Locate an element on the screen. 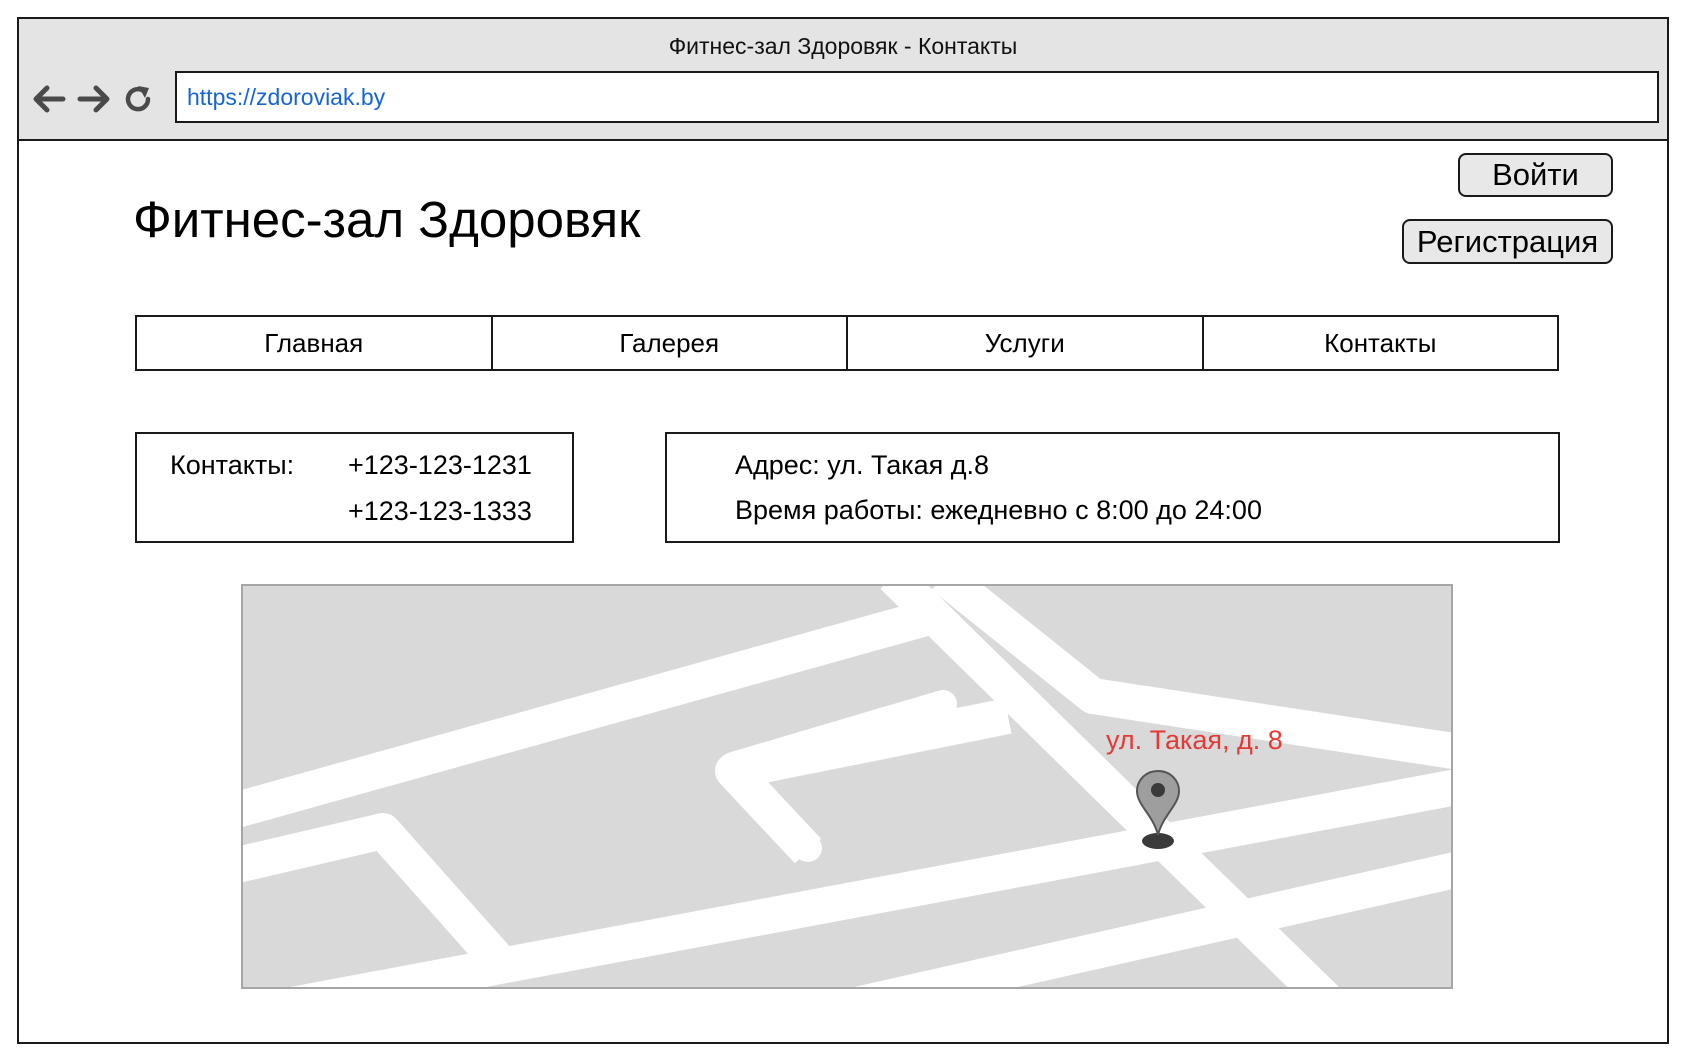 This screenshot has width=1688, height=1064. nav-item-home: Главная is located at coordinates (315, 343).